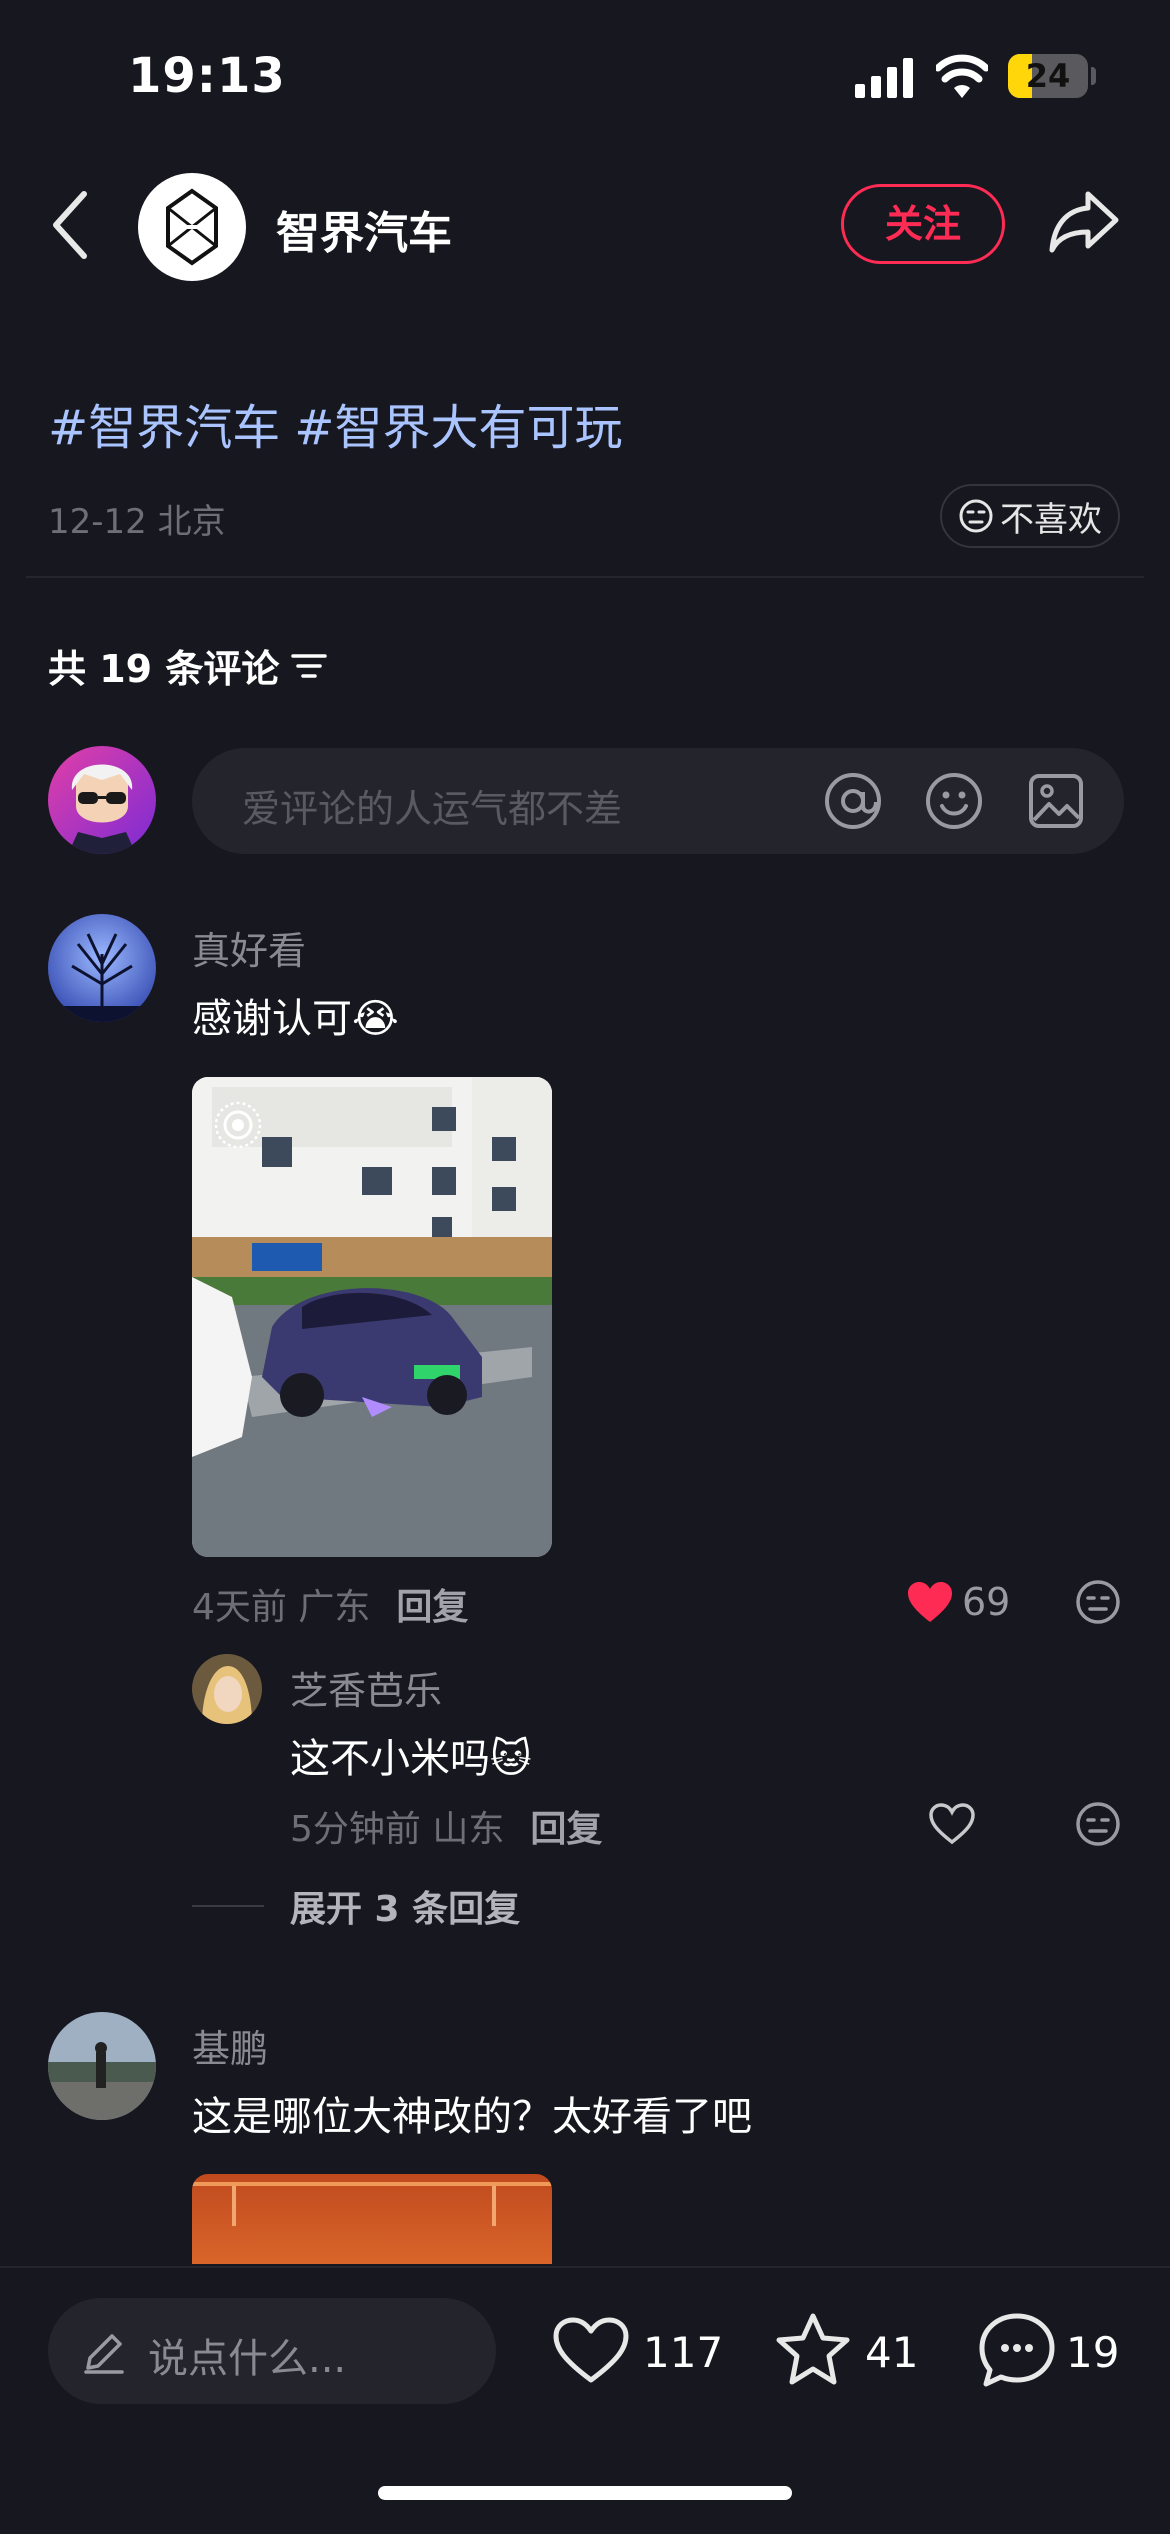 Image resolution: width=1170 pixels, height=2534 pixels. What do you see at coordinates (591, 2351) in the screenshot?
I see `like-icon` at bounding box center [591, 2351].